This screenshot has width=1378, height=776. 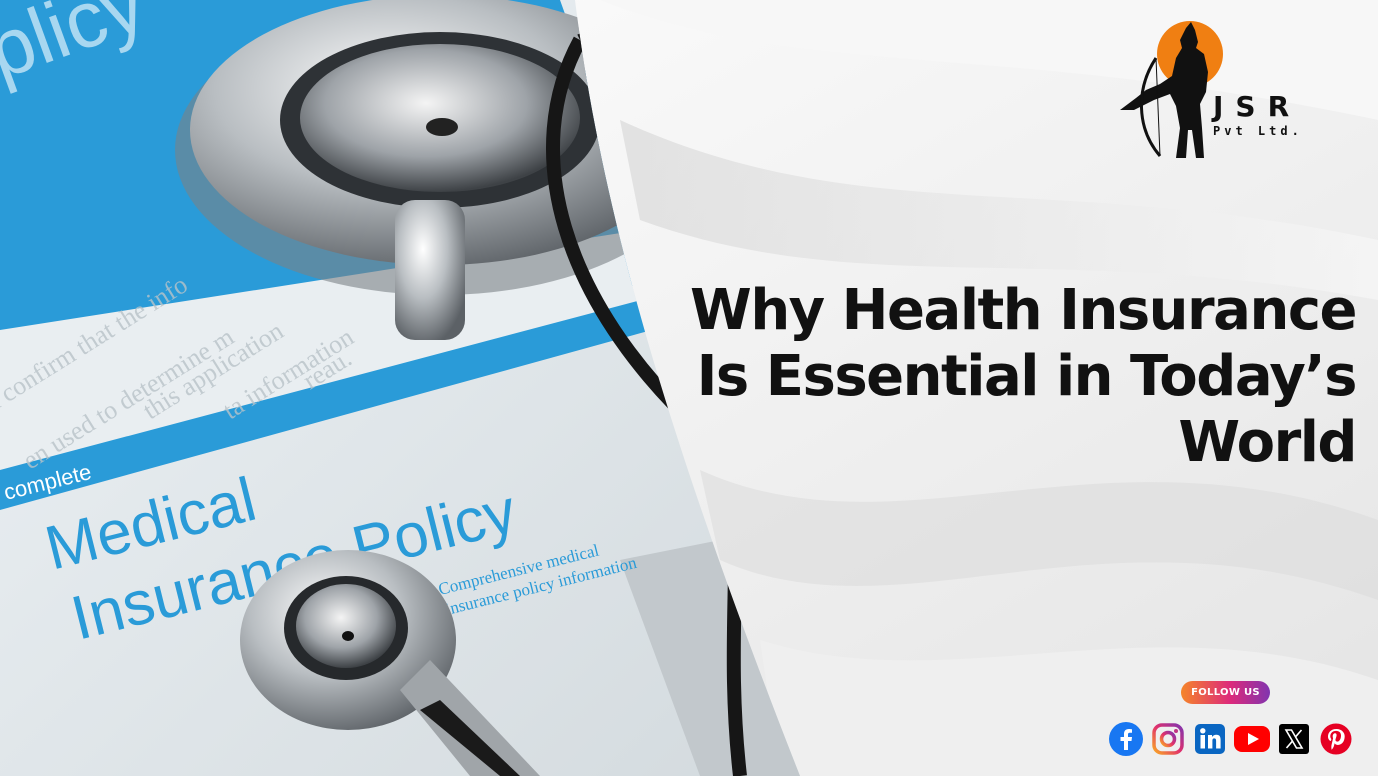 I want to click on x-icon, so click(x=1294, y=739).